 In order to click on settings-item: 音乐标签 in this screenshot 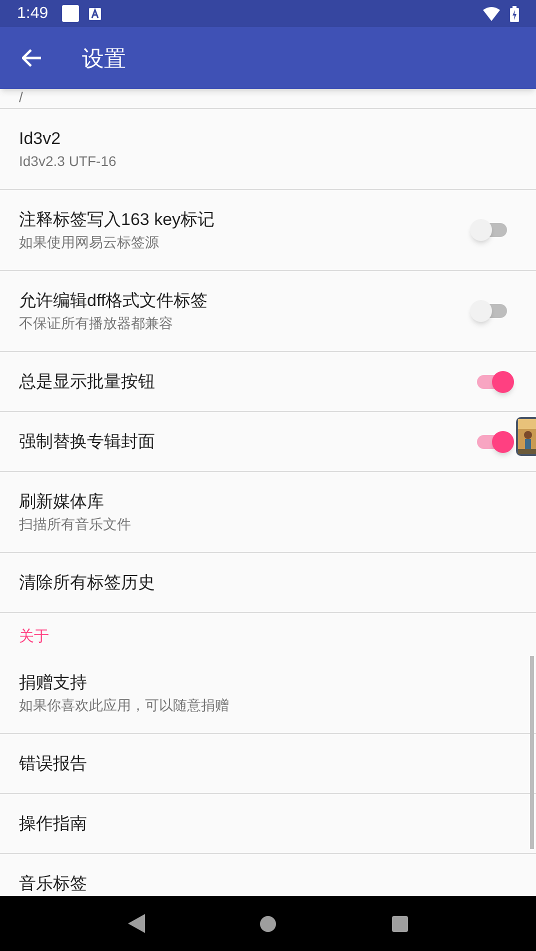, I will do `click(257, 875)`.